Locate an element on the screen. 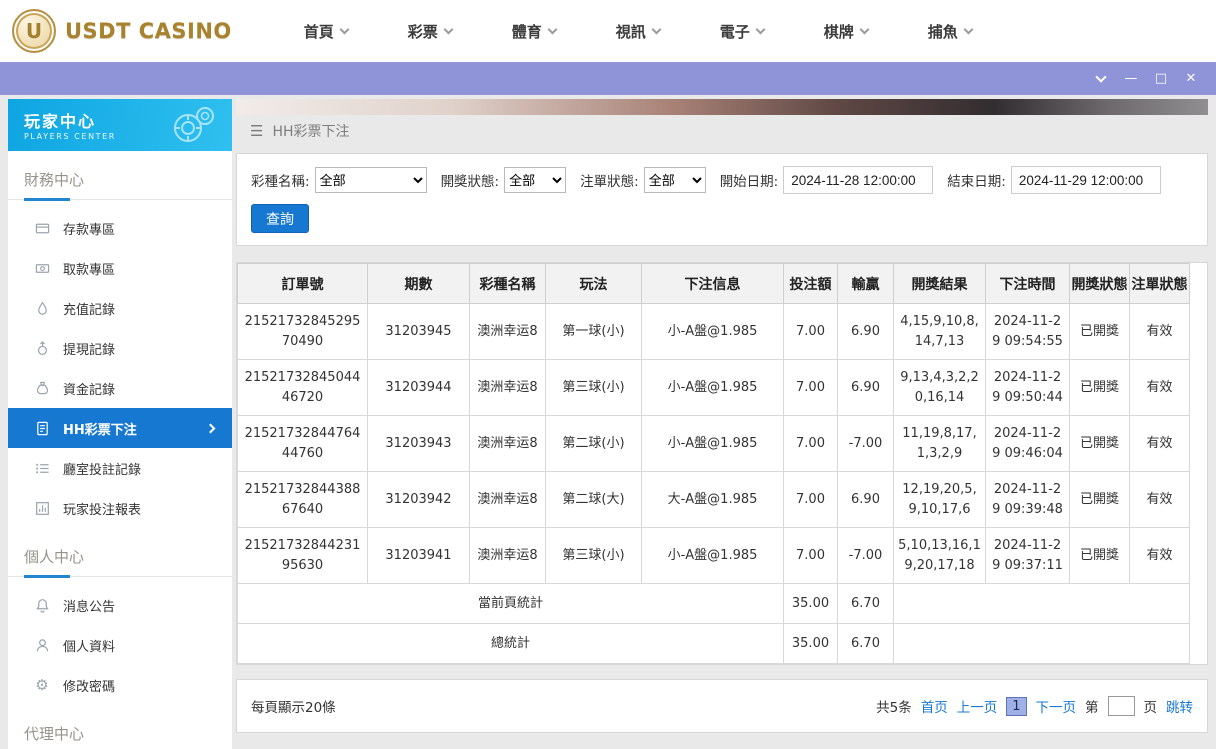 This screenshot has height=749, width=1216. draw-status-select: 全部 is located at coordinates (535, 180).